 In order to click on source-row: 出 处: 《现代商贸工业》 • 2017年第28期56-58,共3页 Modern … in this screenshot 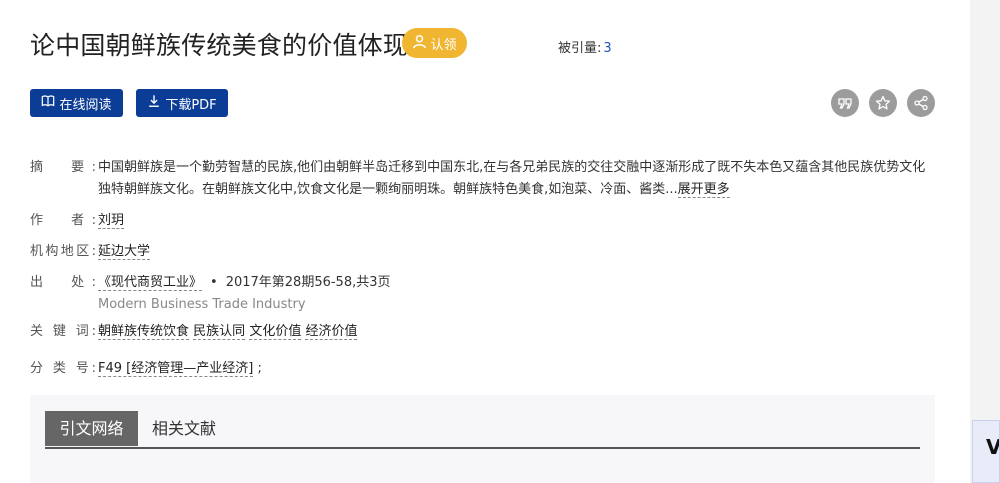, I will do `click(330, 294)`.